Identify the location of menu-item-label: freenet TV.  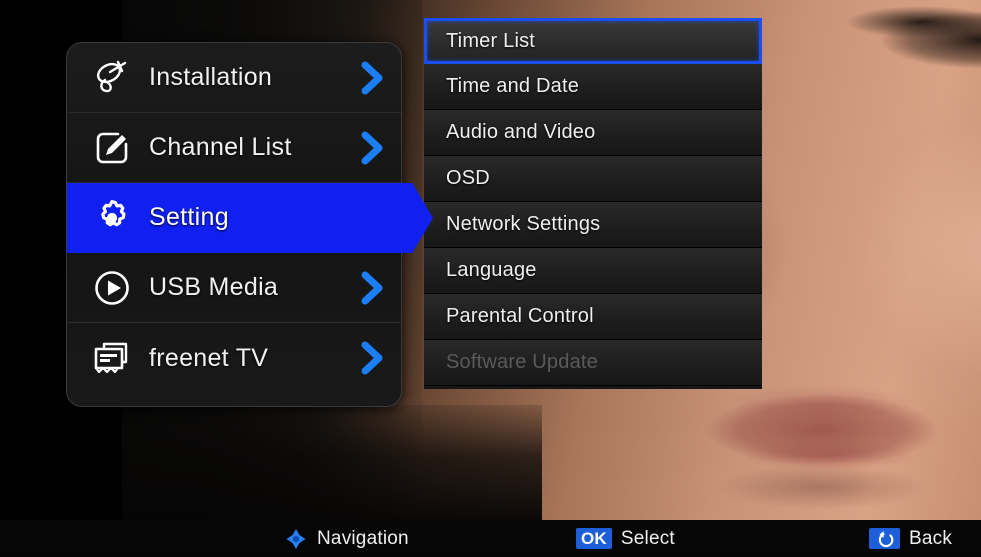
(209, 357).